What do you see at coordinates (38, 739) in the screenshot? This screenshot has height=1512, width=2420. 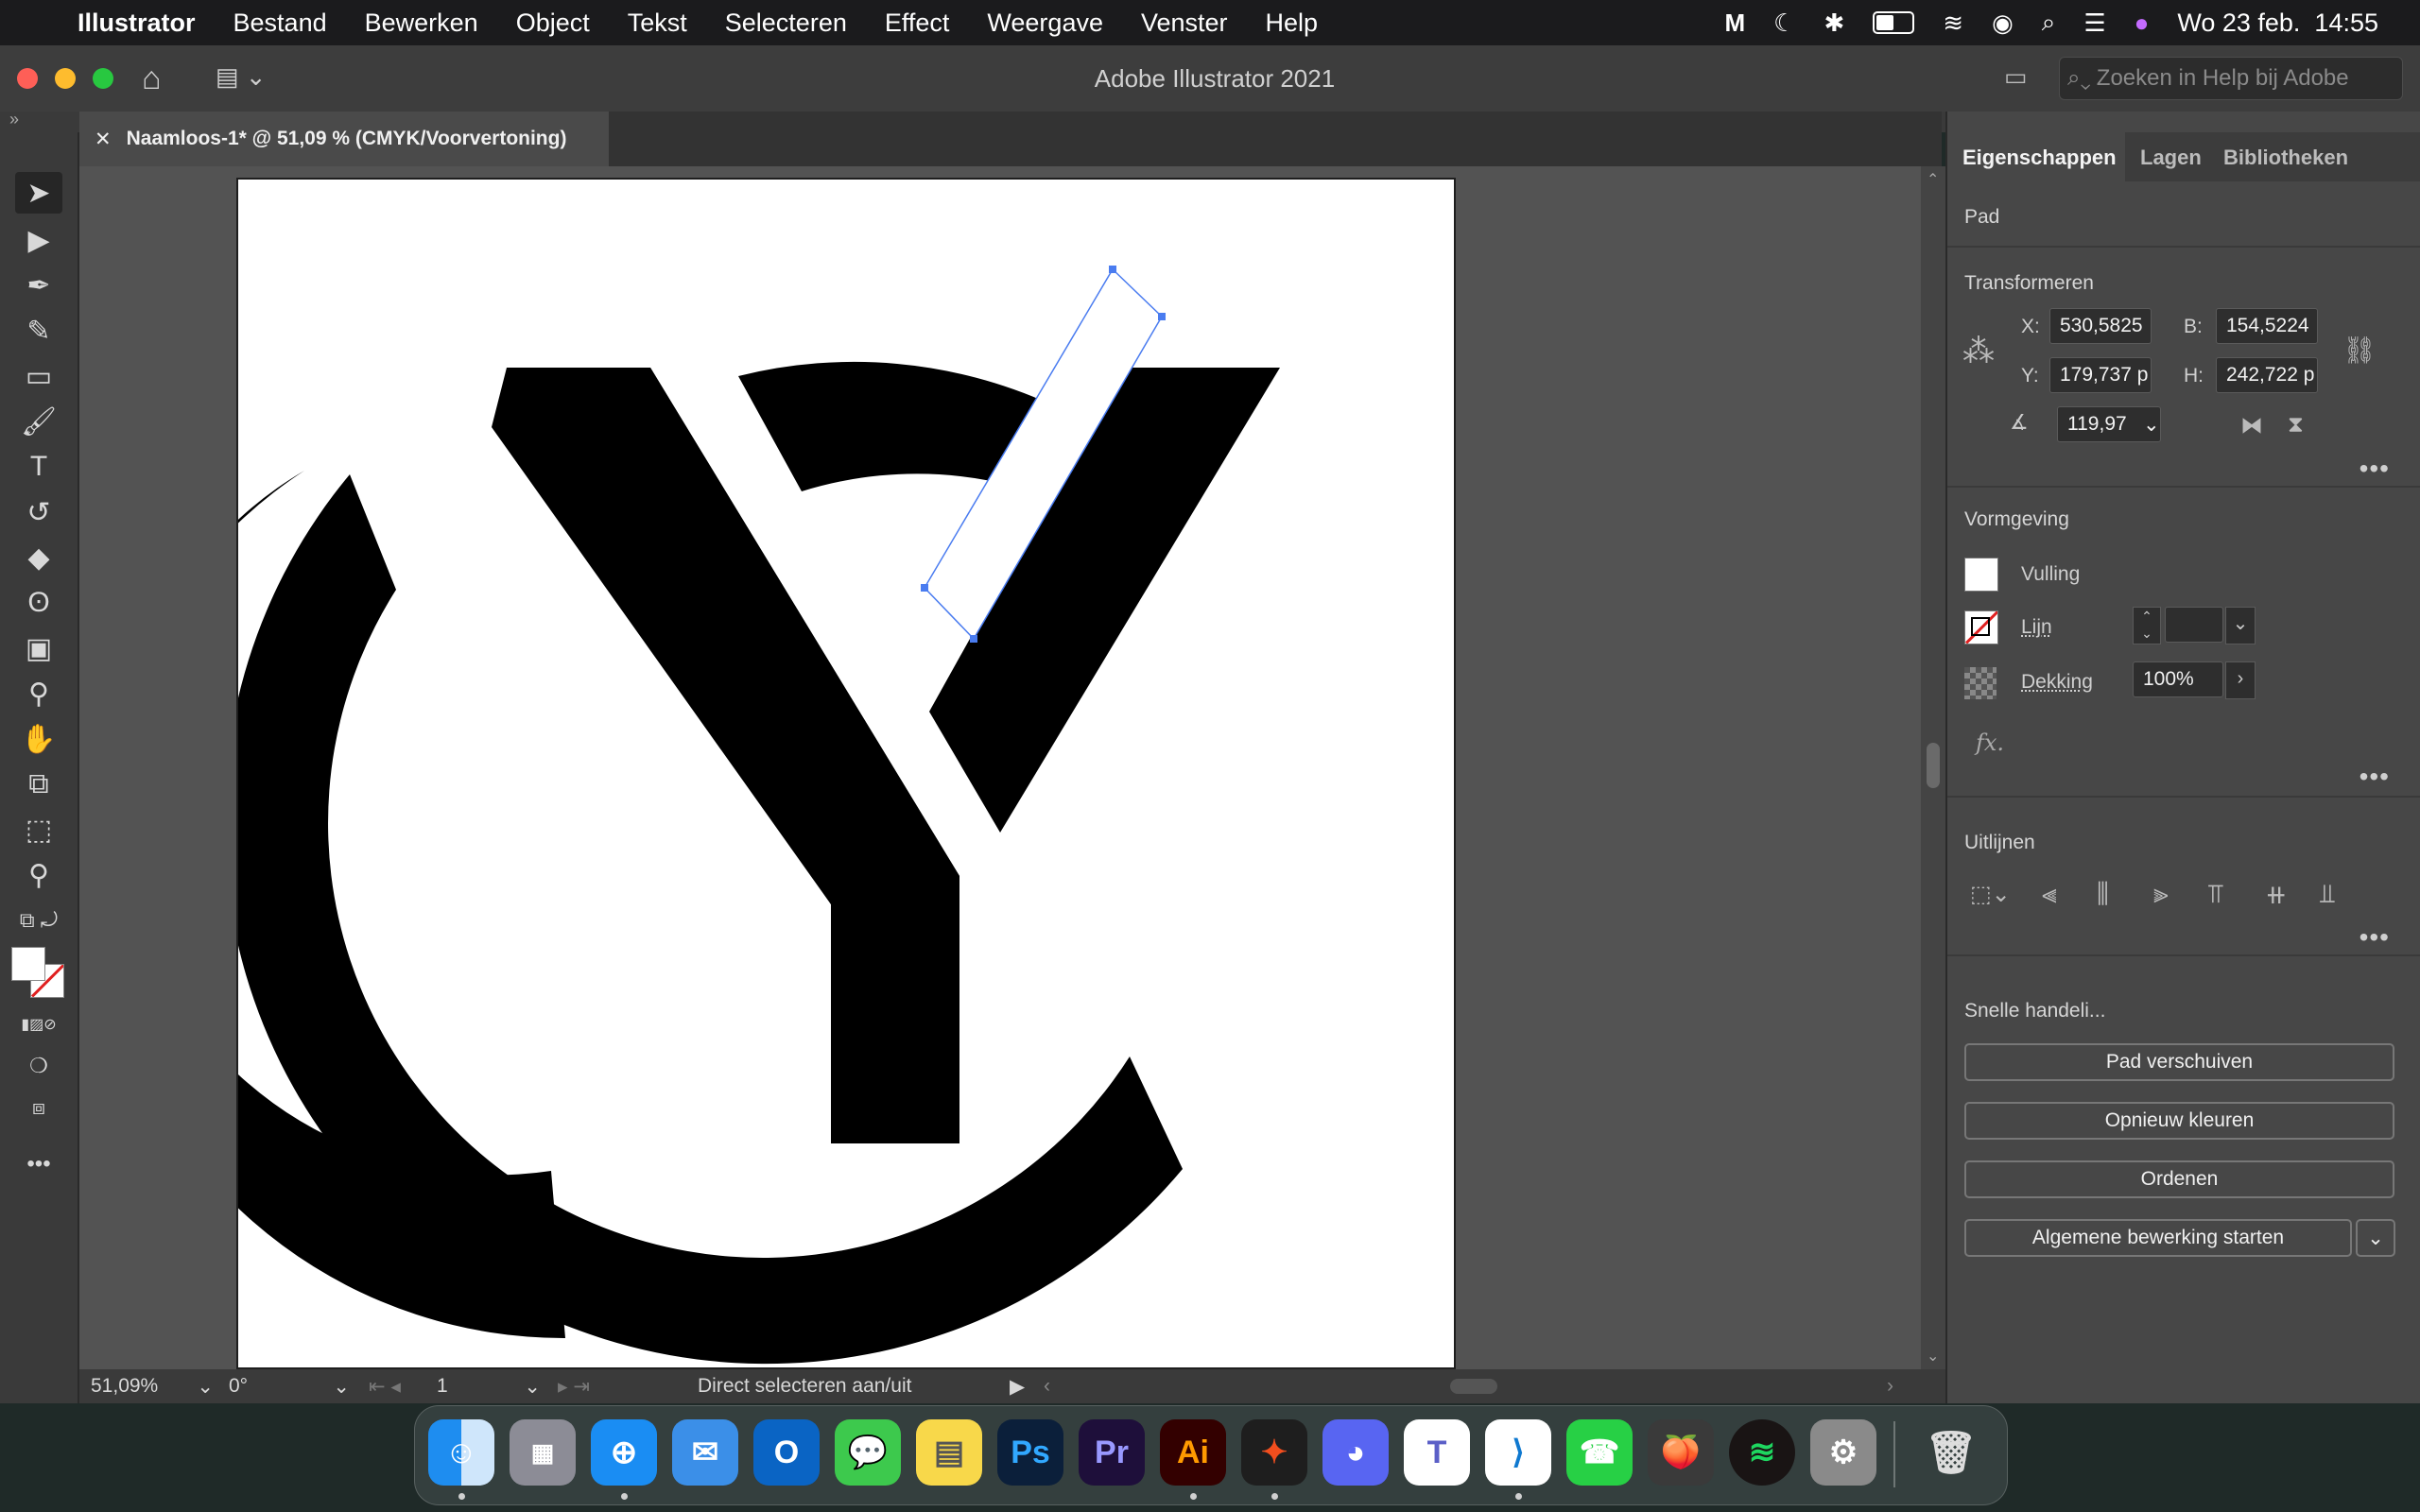 I see `puppet-warp-tool-icon: ✋` at bounding box center [38, 739].